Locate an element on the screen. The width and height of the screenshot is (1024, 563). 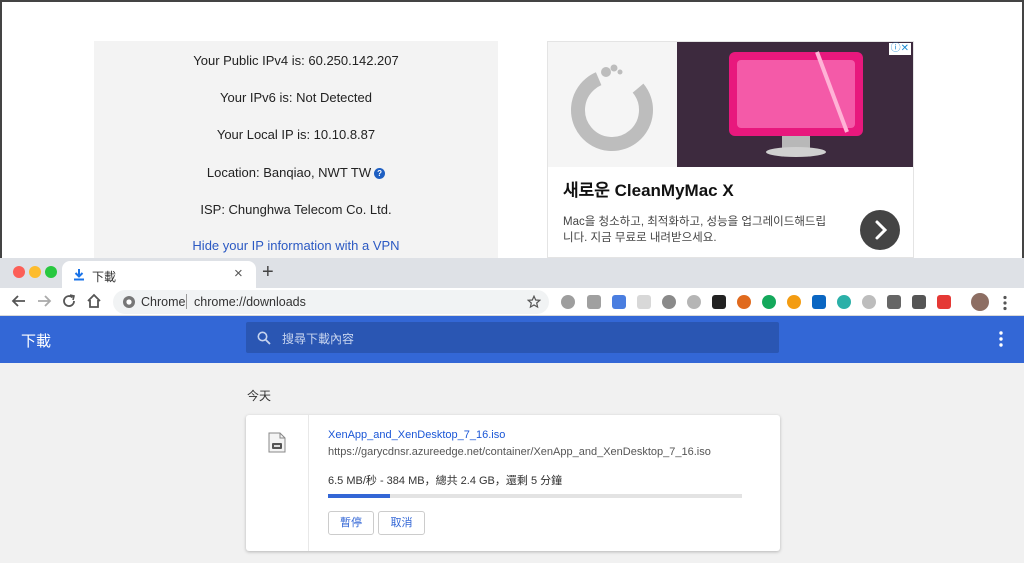
gray-dot-icon is located at coordinates (694, 302).